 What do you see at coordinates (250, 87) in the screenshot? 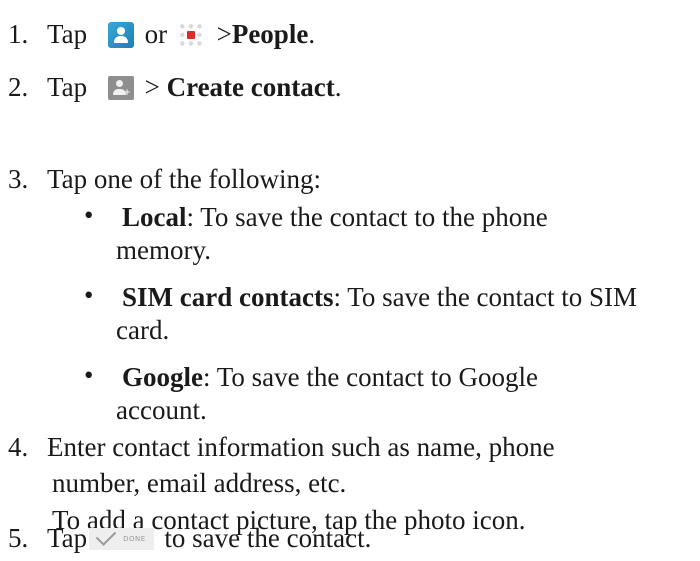
I see `create-contact-label: Create contact` at bounding box center [250, 87].